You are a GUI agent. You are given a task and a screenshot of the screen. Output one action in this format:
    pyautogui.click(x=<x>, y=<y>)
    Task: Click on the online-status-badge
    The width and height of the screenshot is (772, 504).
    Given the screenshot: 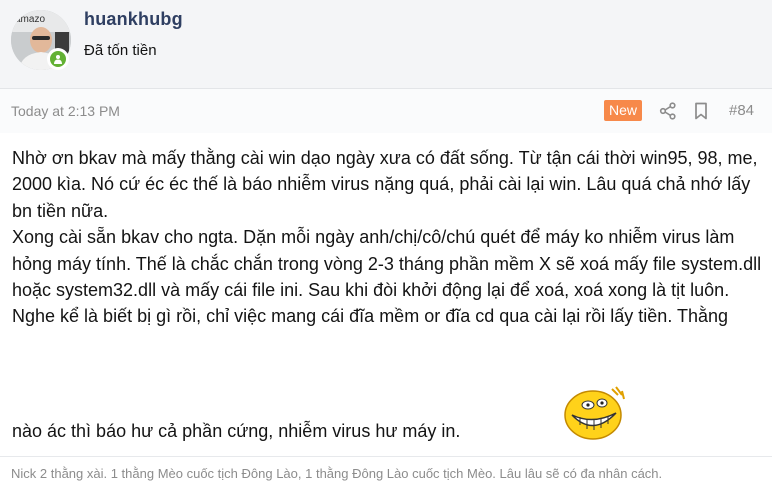 What is the action you would take?
    pyautogui.click(x=58, y=59)
    